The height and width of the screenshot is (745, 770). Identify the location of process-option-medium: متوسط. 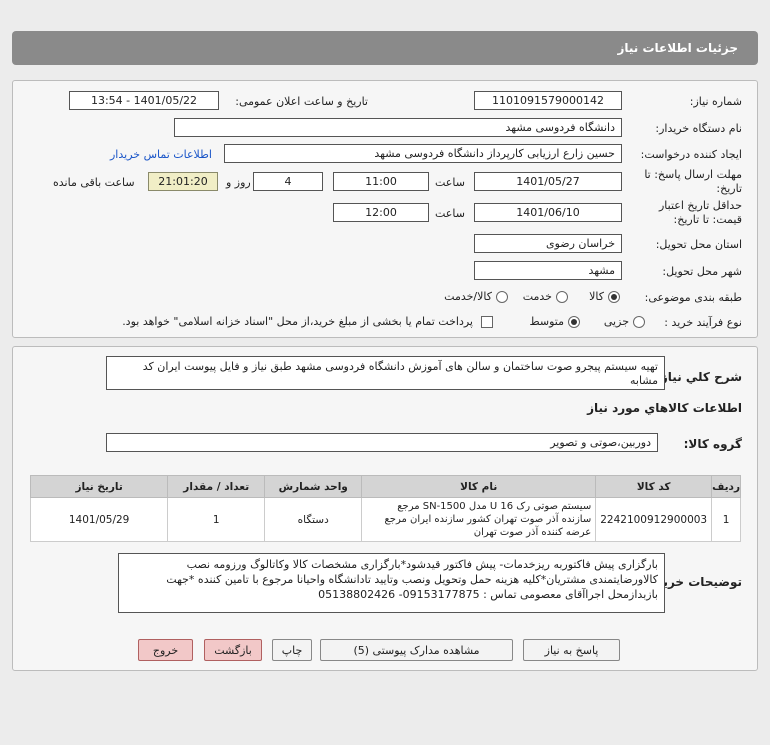
(554, 321).